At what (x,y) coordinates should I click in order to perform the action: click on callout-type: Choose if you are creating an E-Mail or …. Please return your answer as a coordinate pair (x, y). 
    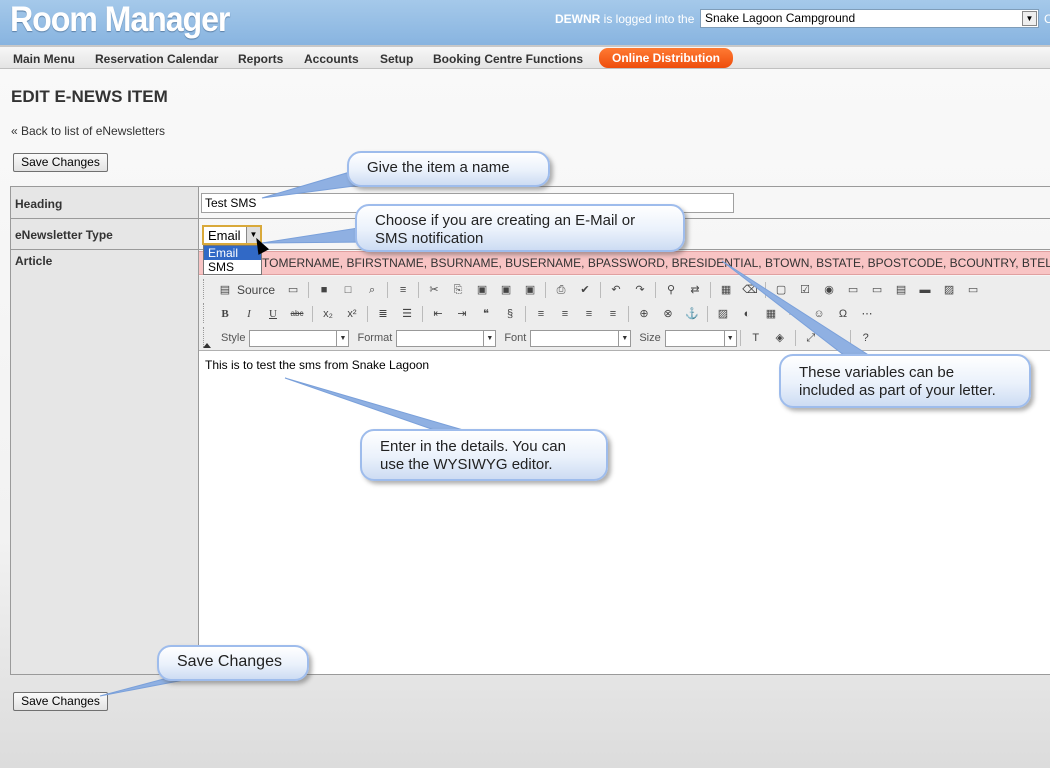
    Looking at the image, I should click on (520, 228).